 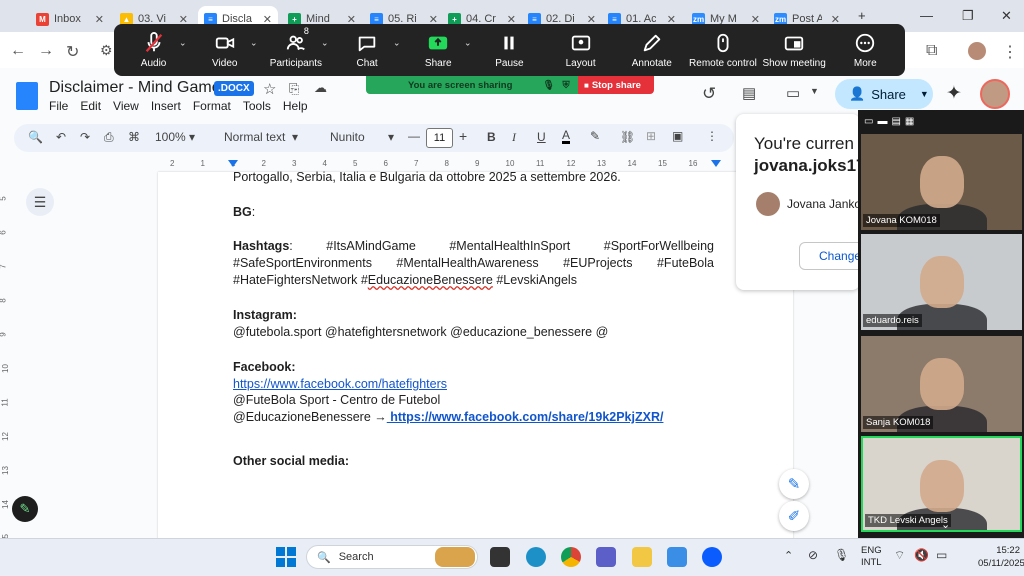 I want to click on minimize-icon: —, so click(x=926, y=15).